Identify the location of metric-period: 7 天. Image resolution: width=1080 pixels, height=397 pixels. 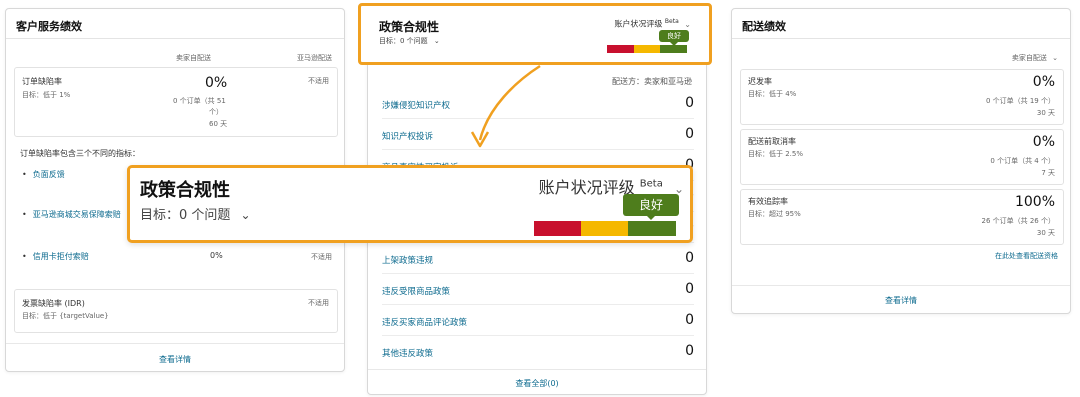
(1048, 173).